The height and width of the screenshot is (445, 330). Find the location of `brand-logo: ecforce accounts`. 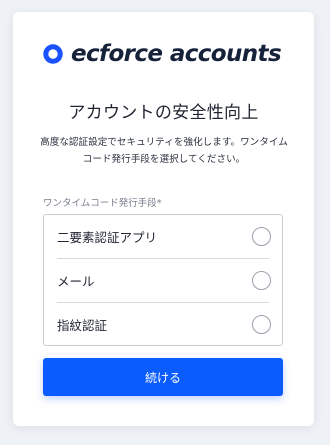

brand-logo: ecforce accounts is located at coordinates (162, 54).